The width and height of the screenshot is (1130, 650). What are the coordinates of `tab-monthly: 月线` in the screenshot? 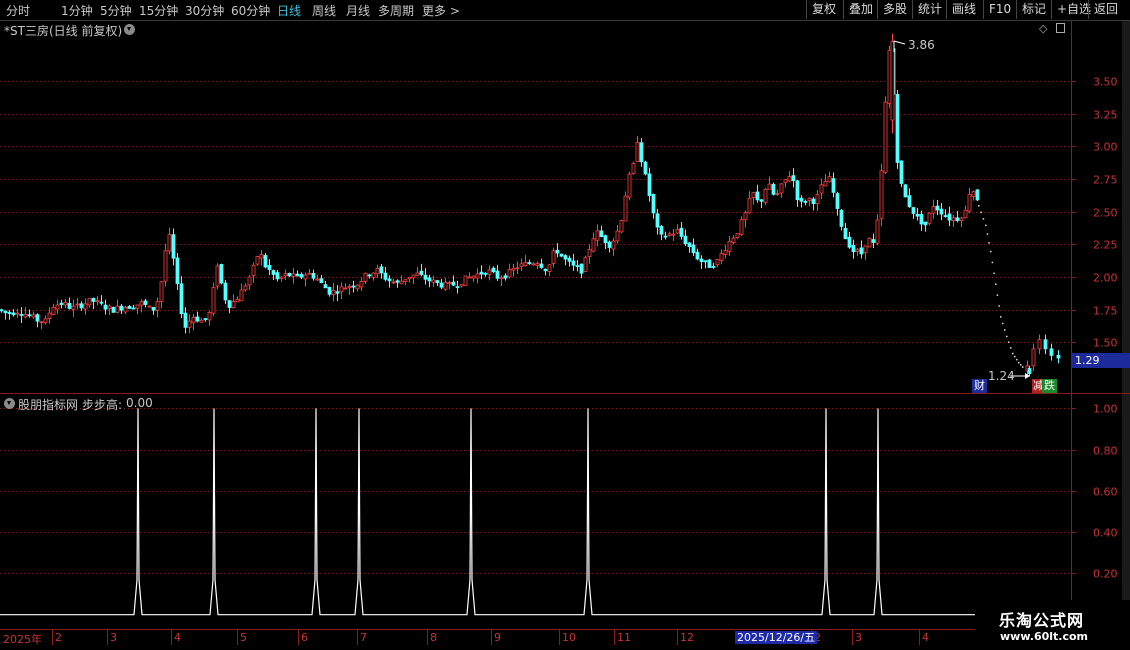 It's located at (358, 10).